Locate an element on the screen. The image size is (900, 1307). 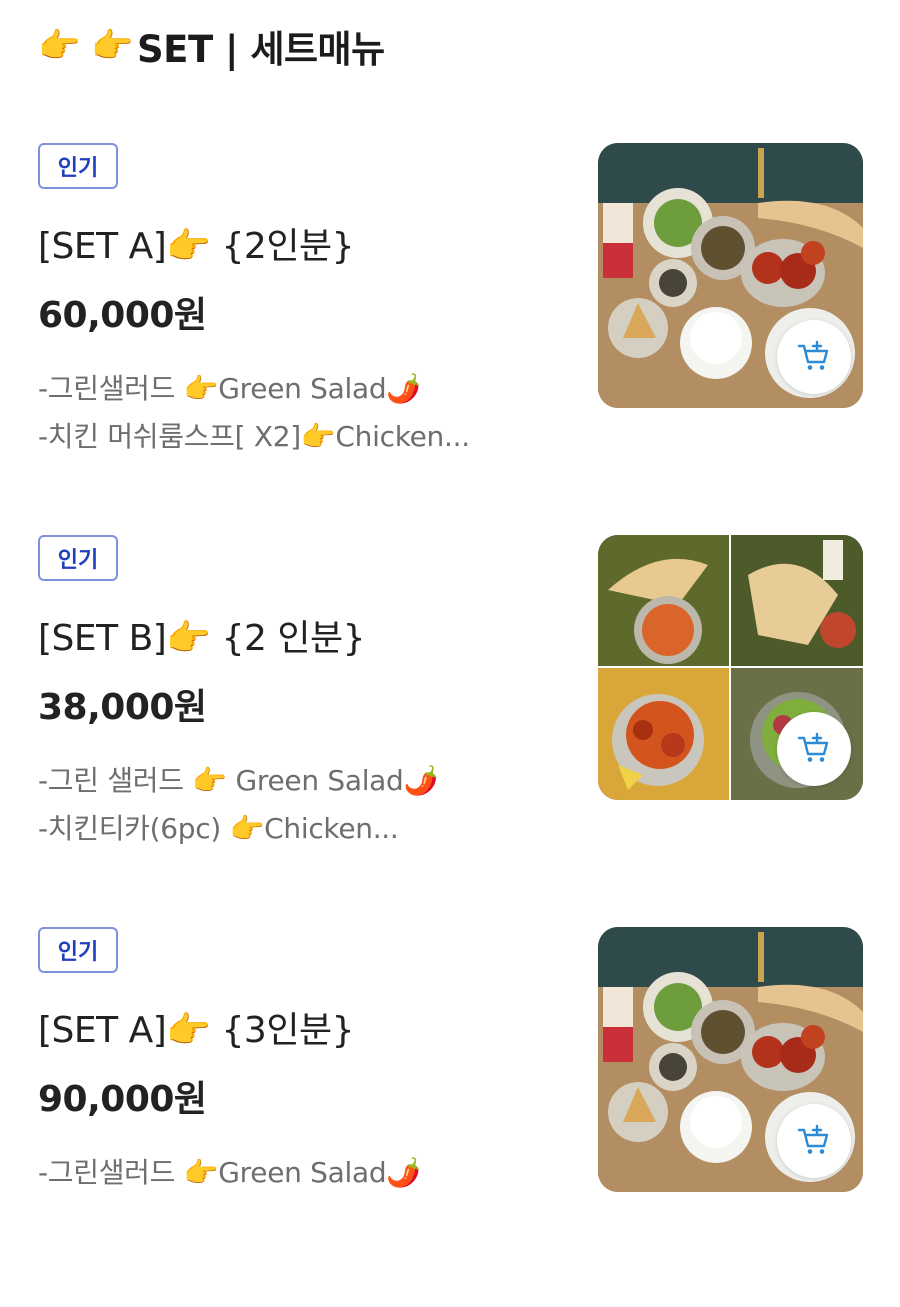
section-title: 👉 👉 SET | 세트매뉴 is located at coordinates (211, 46).